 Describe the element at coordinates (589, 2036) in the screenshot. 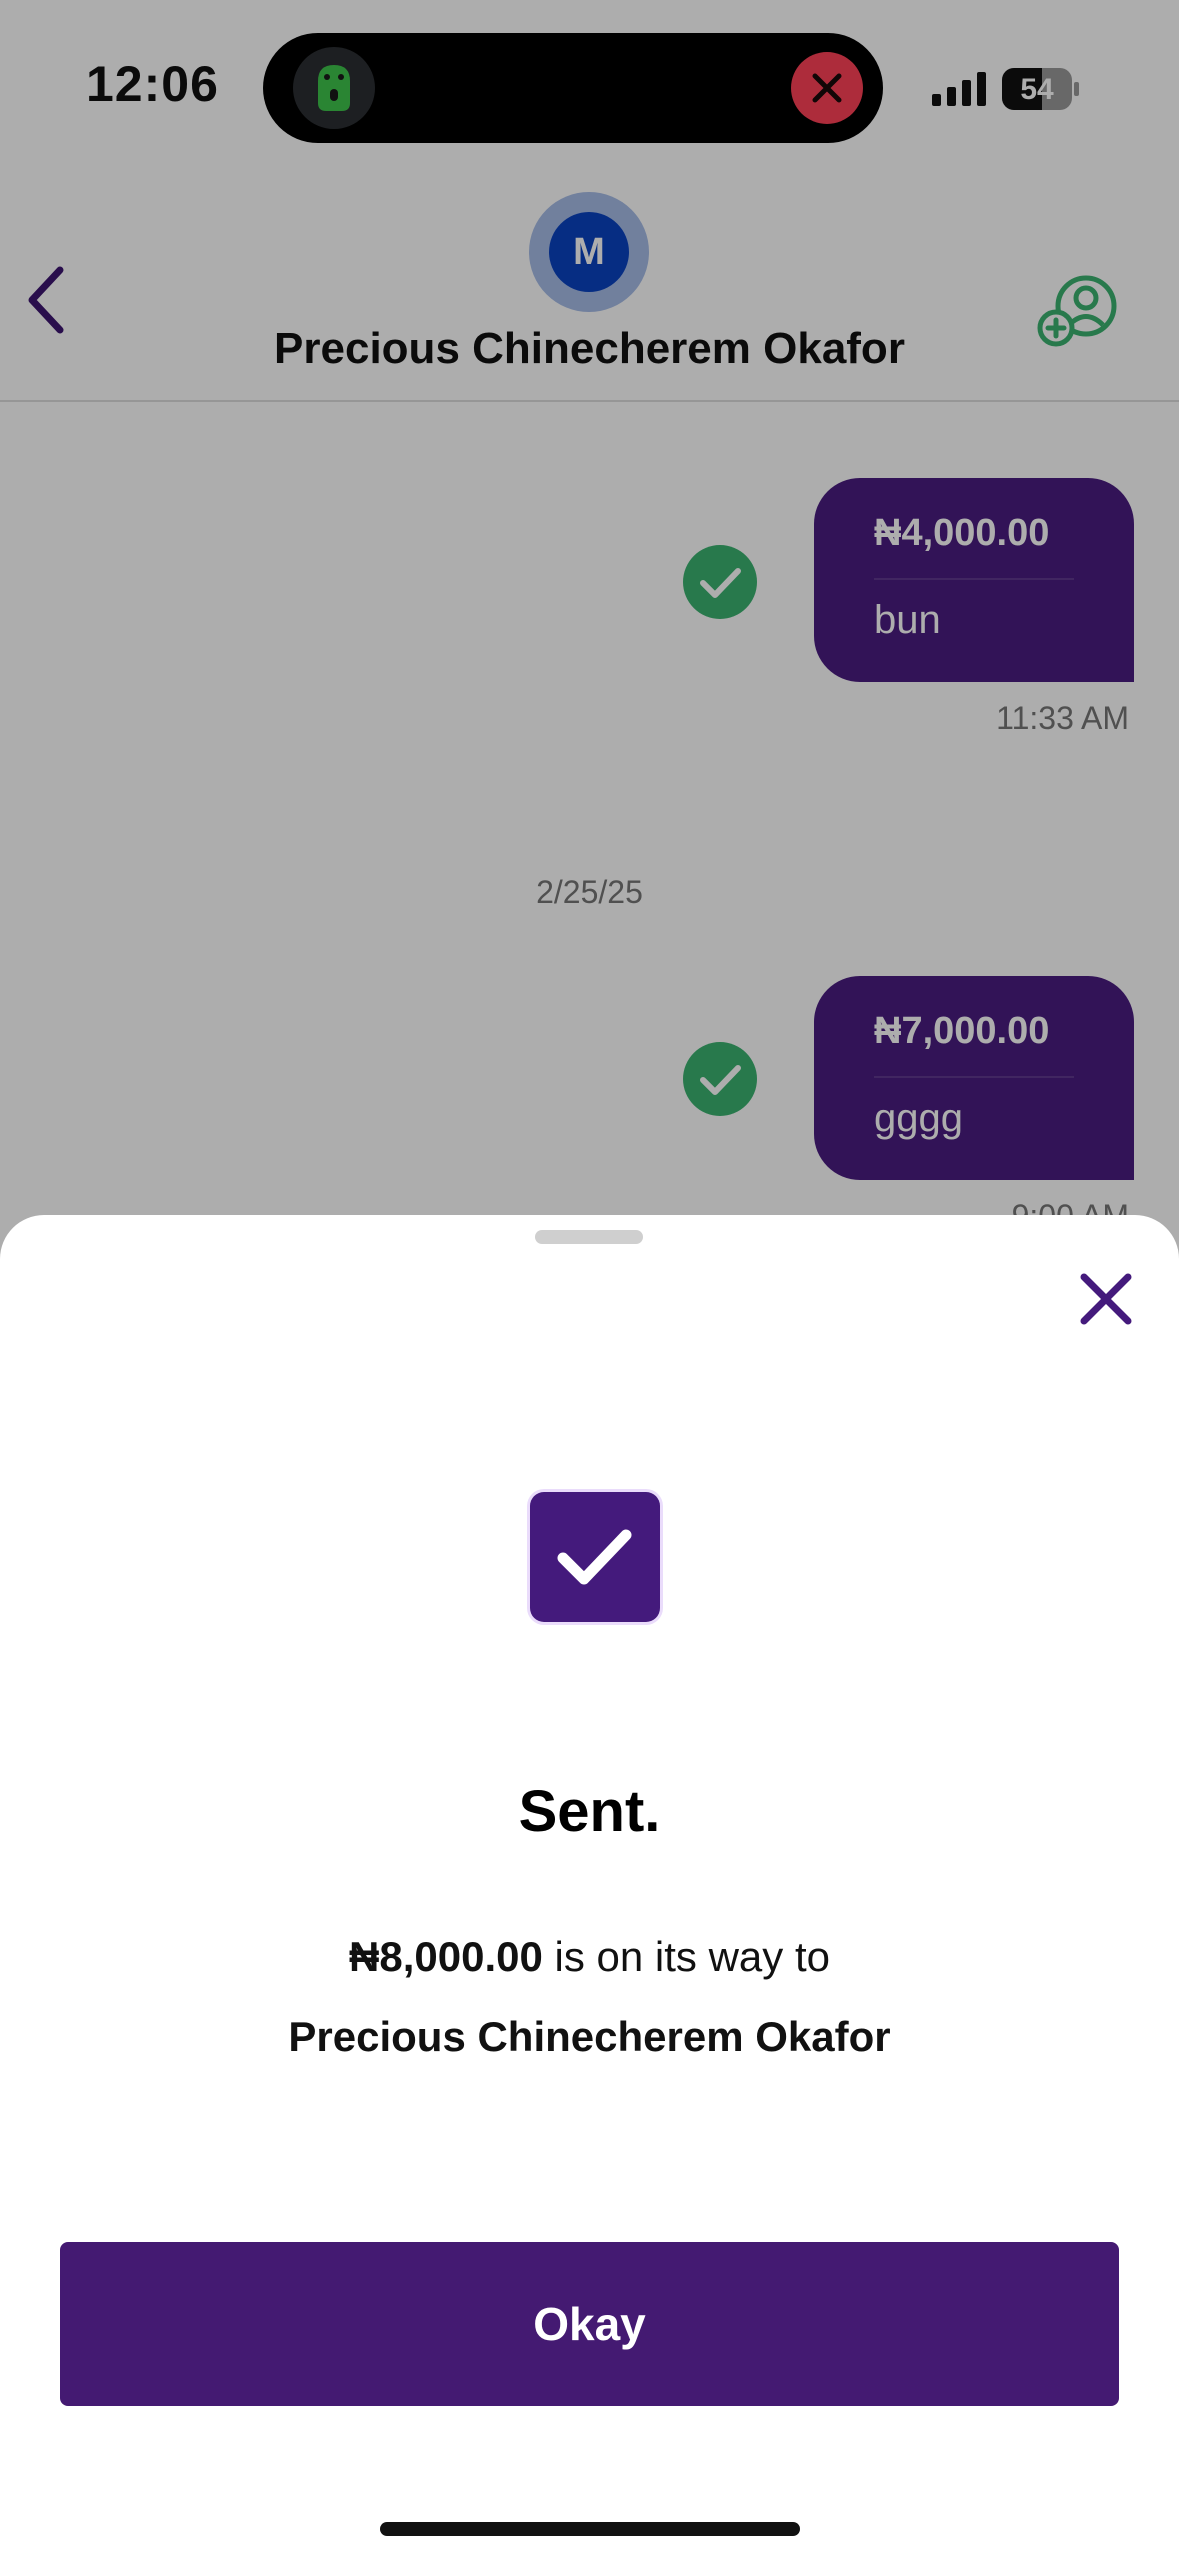

I see `recipient-name: Precious Chinecherem Okafor` at that location.